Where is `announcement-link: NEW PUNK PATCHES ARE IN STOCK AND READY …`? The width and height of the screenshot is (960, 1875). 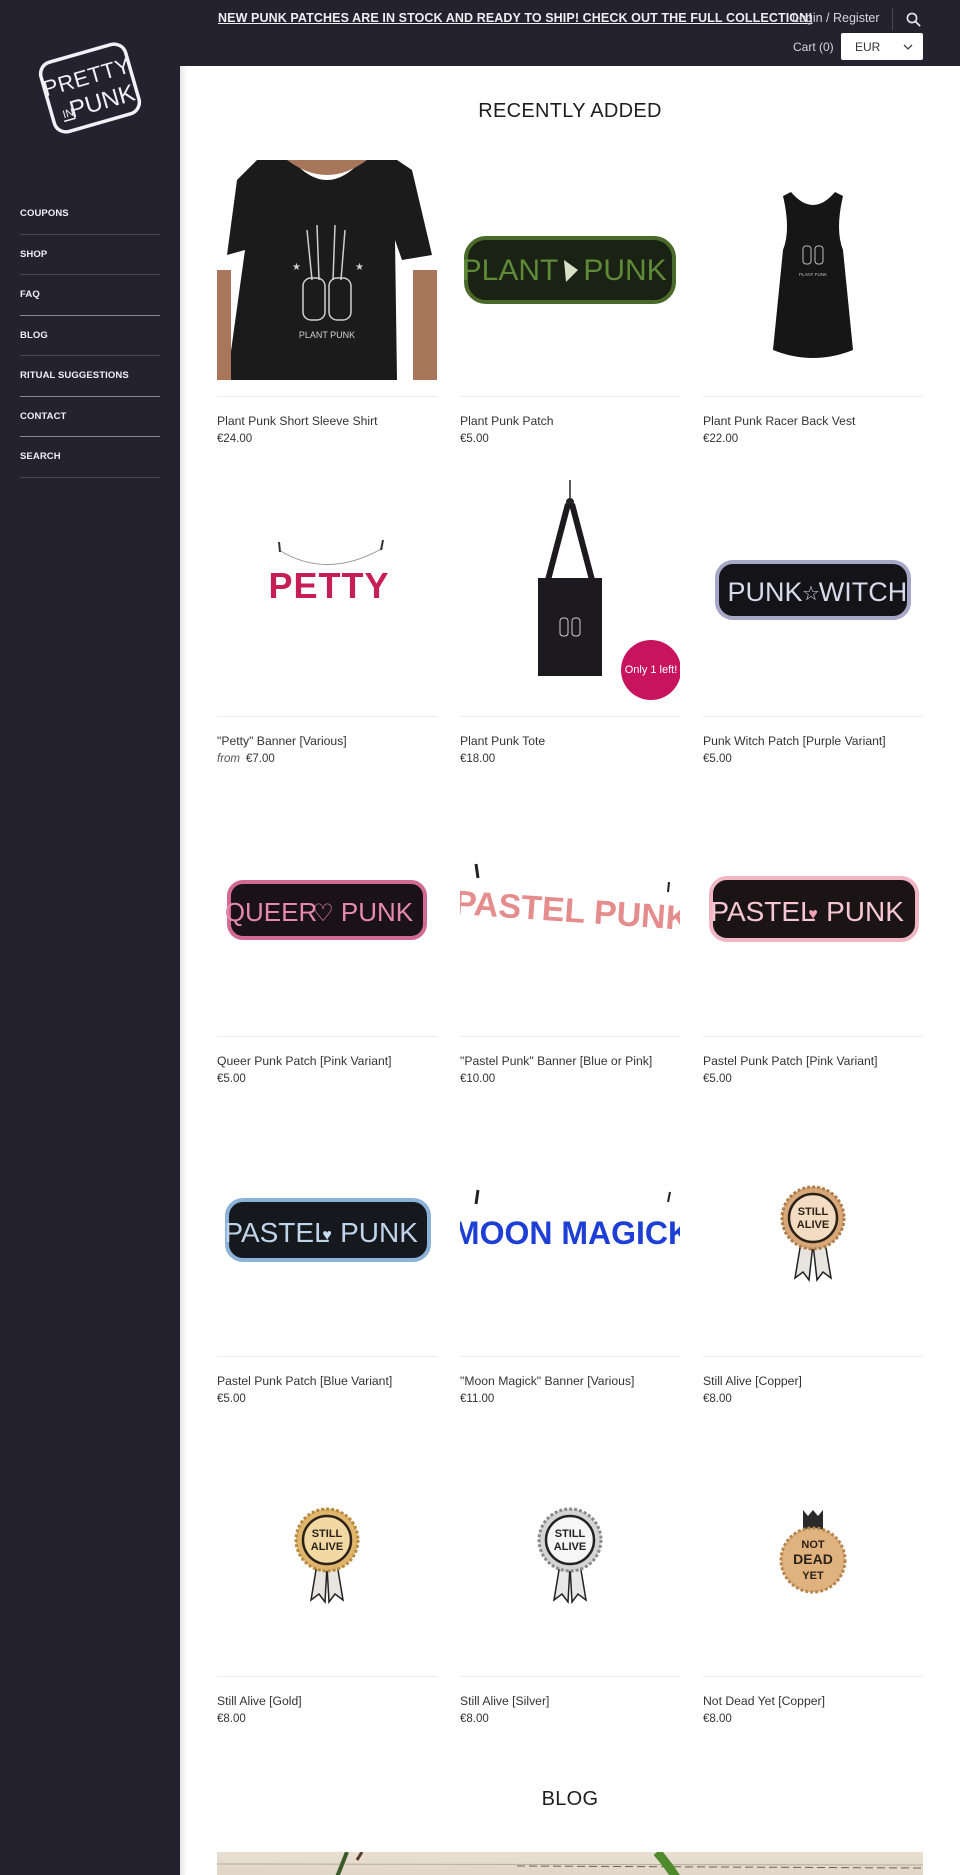
announcement-link: NEW PUNK PATCHES ARE IN STOCK AND READY … is located at coordinates (515, 18).